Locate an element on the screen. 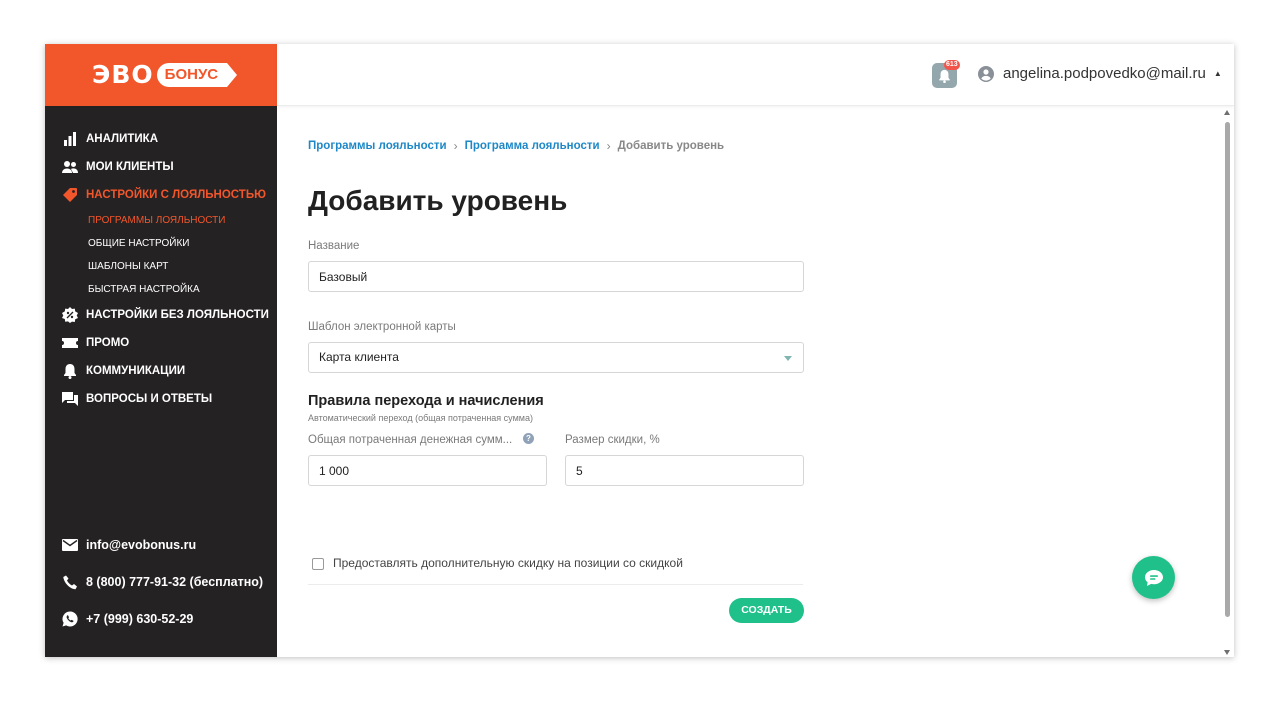 The height and width of the screenshot is (701, 1280). sidebar-subitem-loyalty-programs: ПРОГРАММЫ ЛОЯЛЬНОСТИ is located at coordinates (156, 220).